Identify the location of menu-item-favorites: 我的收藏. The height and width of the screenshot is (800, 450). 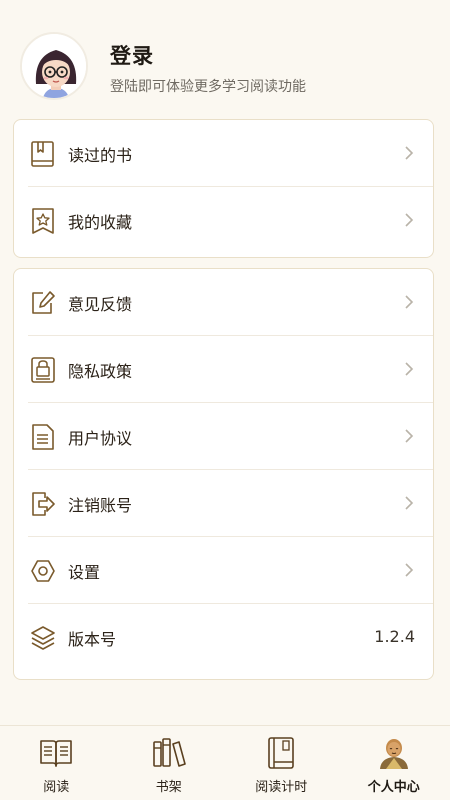
(223, 220).